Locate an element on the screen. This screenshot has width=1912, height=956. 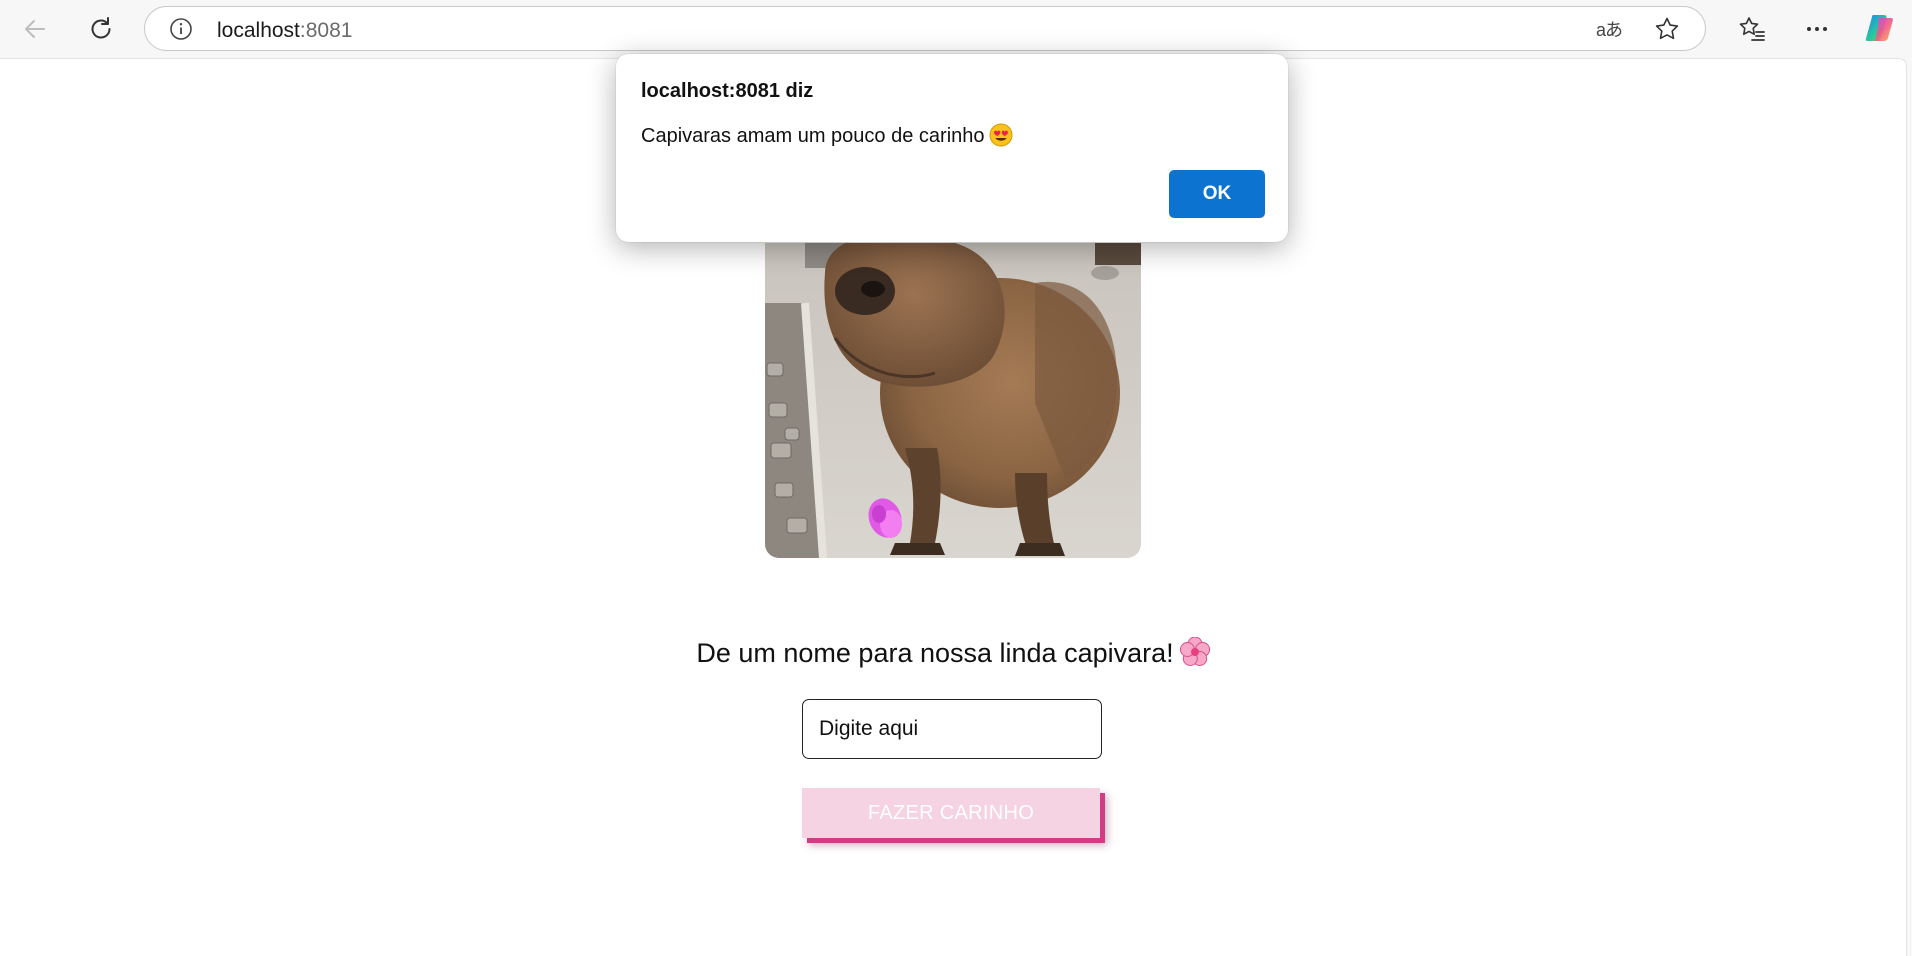
url-port: :8081 is located at coordinates (326, 30).